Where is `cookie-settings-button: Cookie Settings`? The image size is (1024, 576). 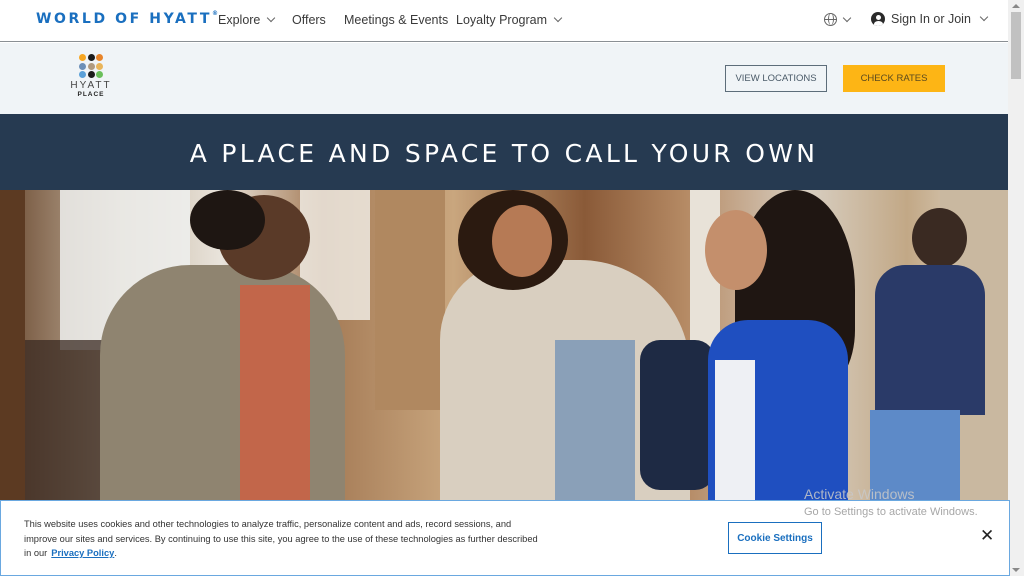
cookie-settings-button: Cookie Settings is located at coordinates (775, 538).